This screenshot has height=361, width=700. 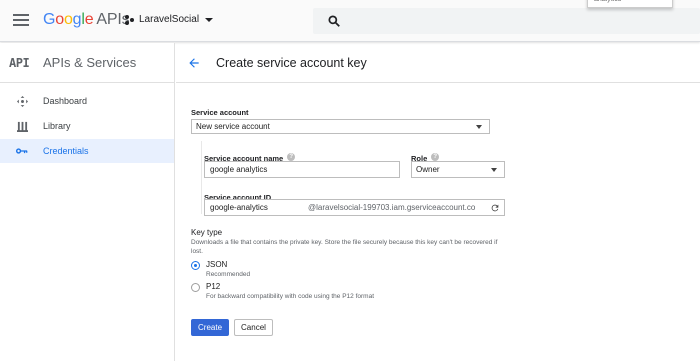 I want to click on create-button: Create, so click(x=210, y=327).